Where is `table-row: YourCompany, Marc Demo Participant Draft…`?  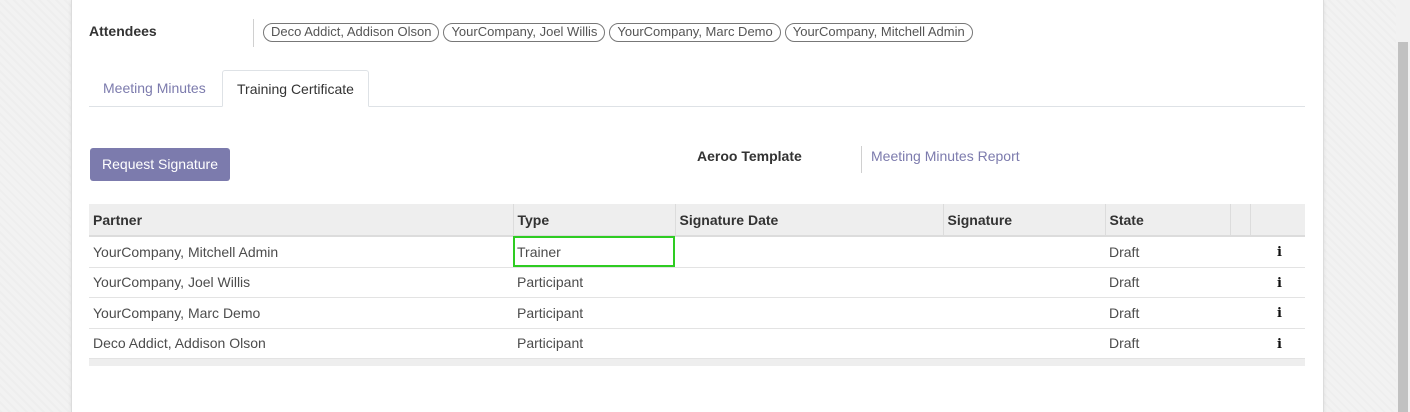 table-row: YourCompany, Marc Demo Participant Draft… is located at coordinates (697, 313).